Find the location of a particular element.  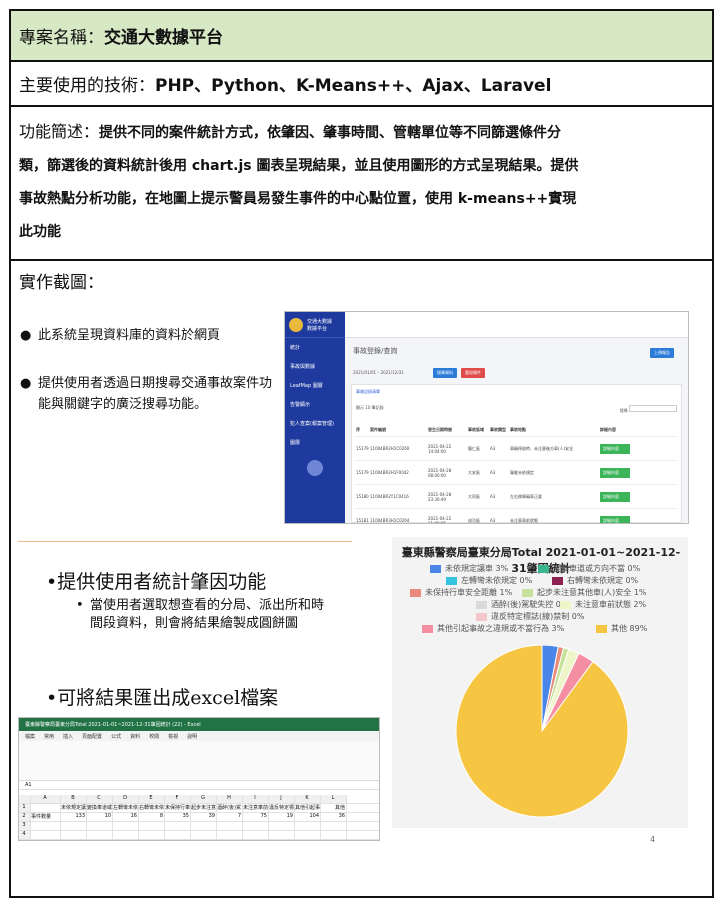

show-count: 10 is located at coordinates (367, 407).